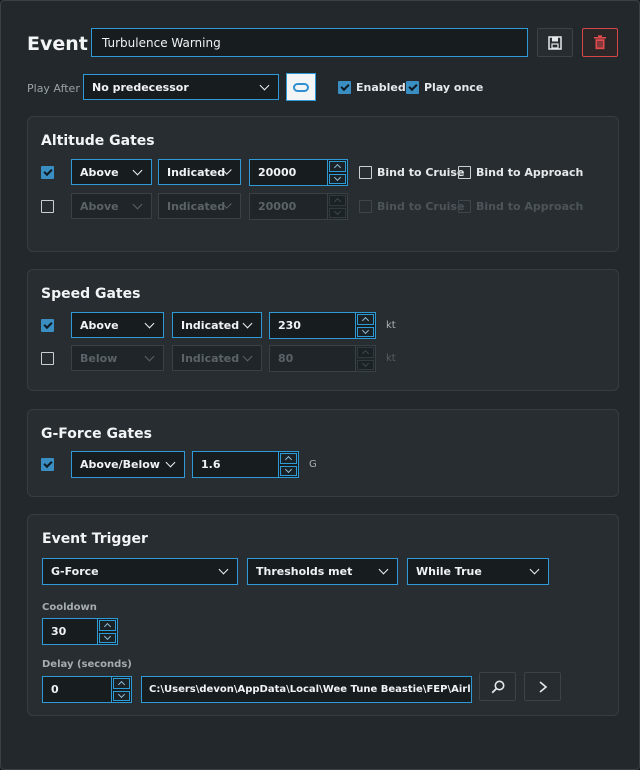  I want to click on speed-gate-2-direction-select: Below, so click(117, 358).